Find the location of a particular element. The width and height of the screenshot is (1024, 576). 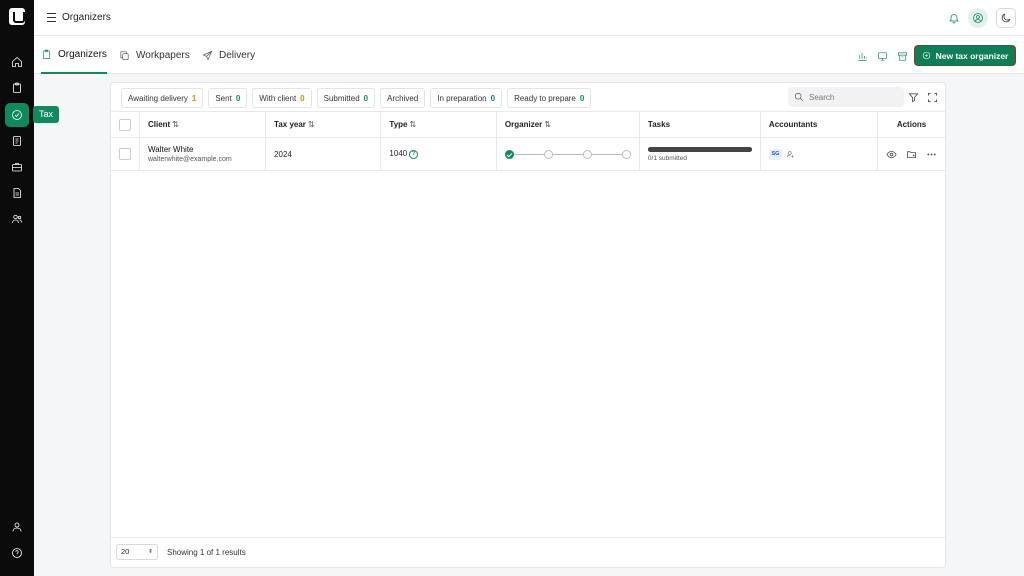

organizer-progress-steps is located at coordinates (567, 154).